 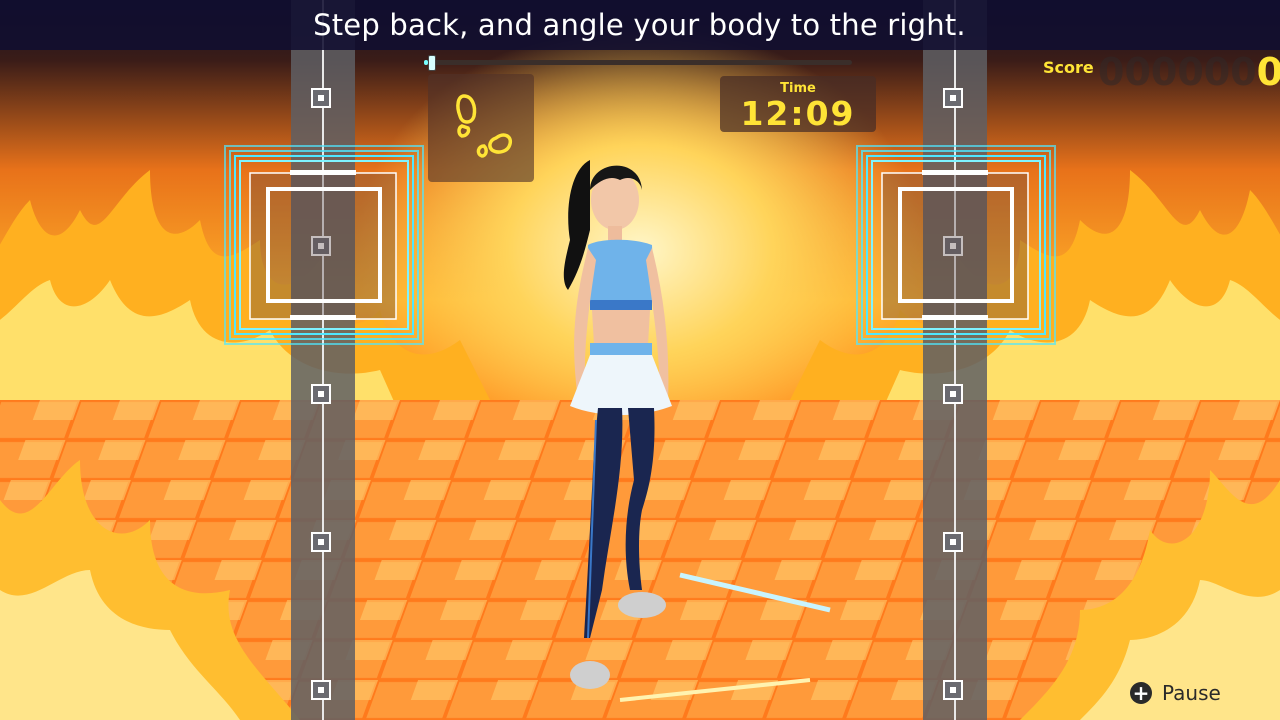 I want to click on score-counter: 000000 0, so click(x=1189, y=72).